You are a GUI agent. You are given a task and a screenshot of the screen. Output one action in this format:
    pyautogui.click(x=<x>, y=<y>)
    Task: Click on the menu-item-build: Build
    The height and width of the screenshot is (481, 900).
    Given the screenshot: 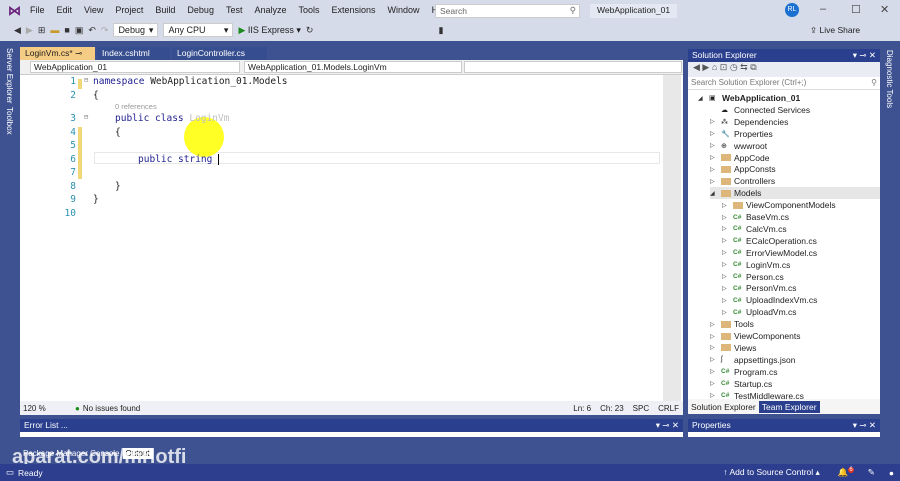 What is the action you would take?
    pyautogui.click(x=165, y=10)
    